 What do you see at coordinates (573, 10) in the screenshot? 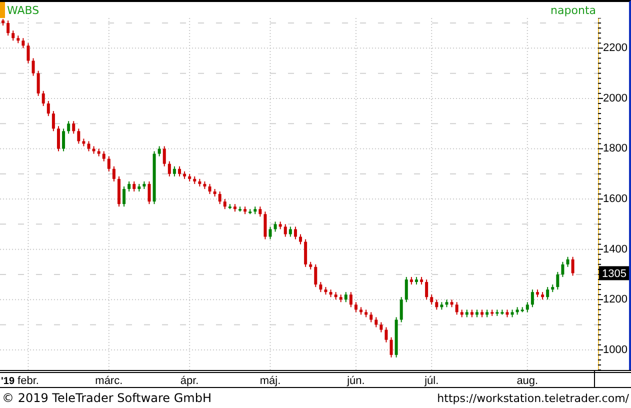
I see `interval-label: naponta` at bounding box center [573, 10].